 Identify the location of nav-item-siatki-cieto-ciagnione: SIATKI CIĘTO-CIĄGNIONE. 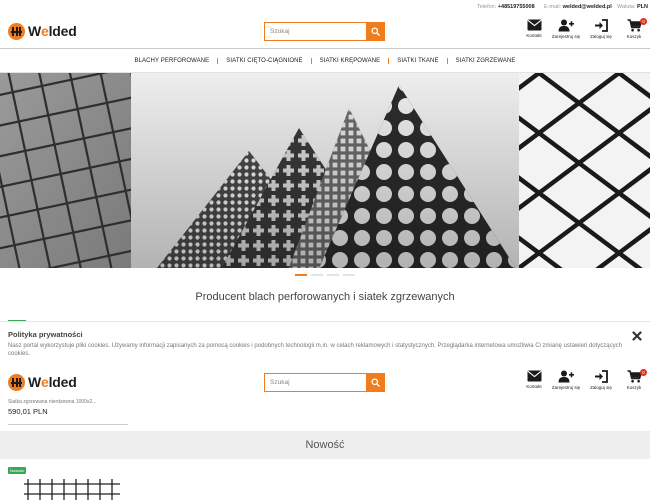
(264, 61).